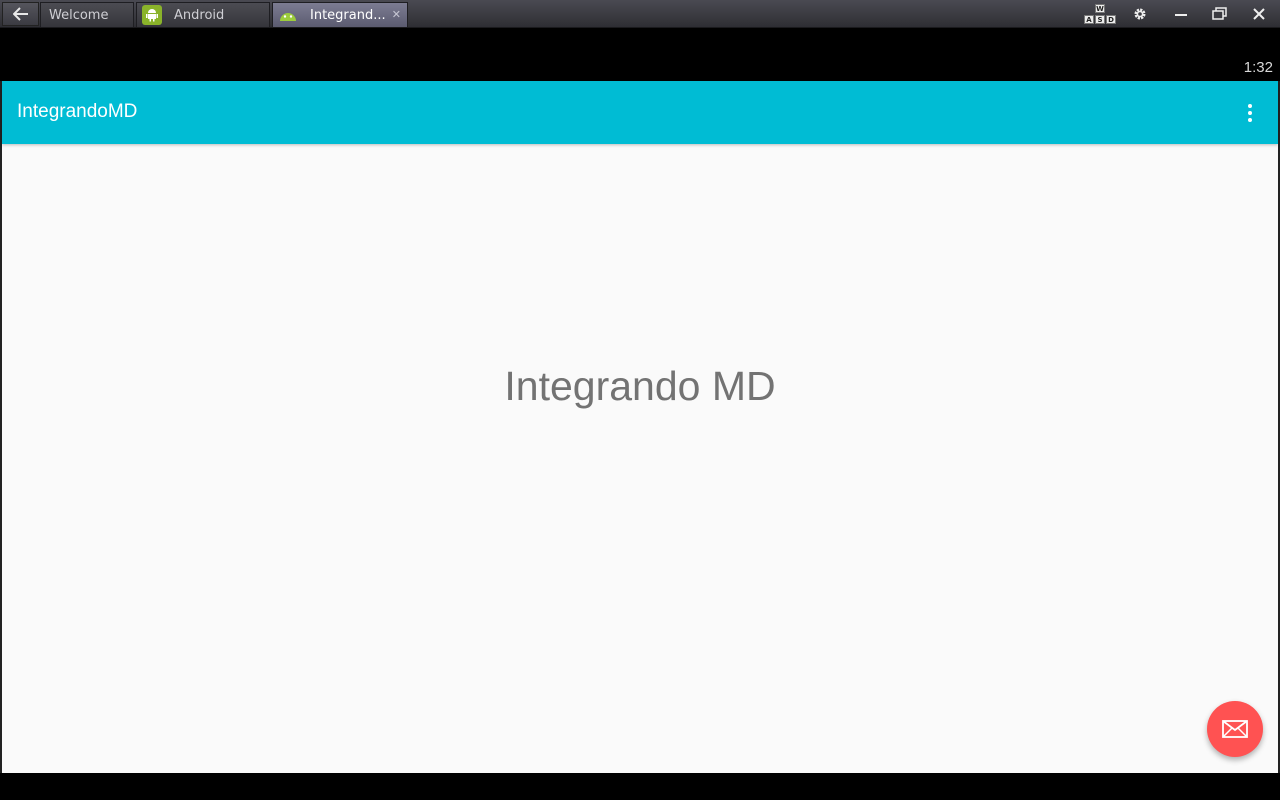 The height and width of the screenshot is (800, 1280). I want to click on more-vert-icon, so click(1250, 106).